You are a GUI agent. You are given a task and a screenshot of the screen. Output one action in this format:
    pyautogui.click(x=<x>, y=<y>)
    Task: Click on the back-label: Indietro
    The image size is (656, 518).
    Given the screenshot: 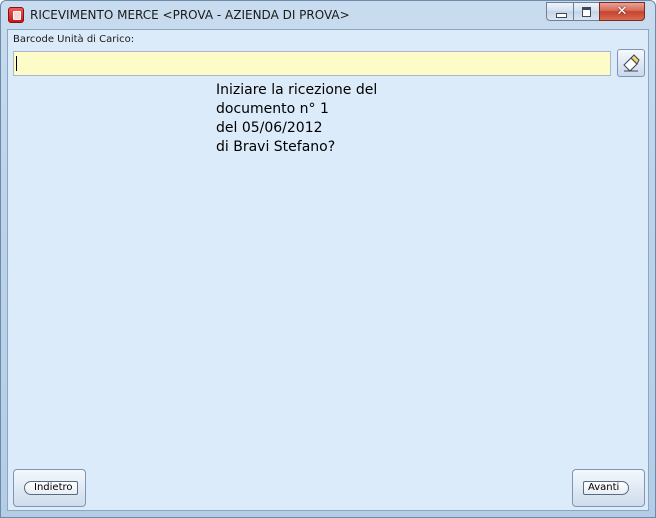 What is the action you would take?
    pyautogui.click(x=51, y=488)
    